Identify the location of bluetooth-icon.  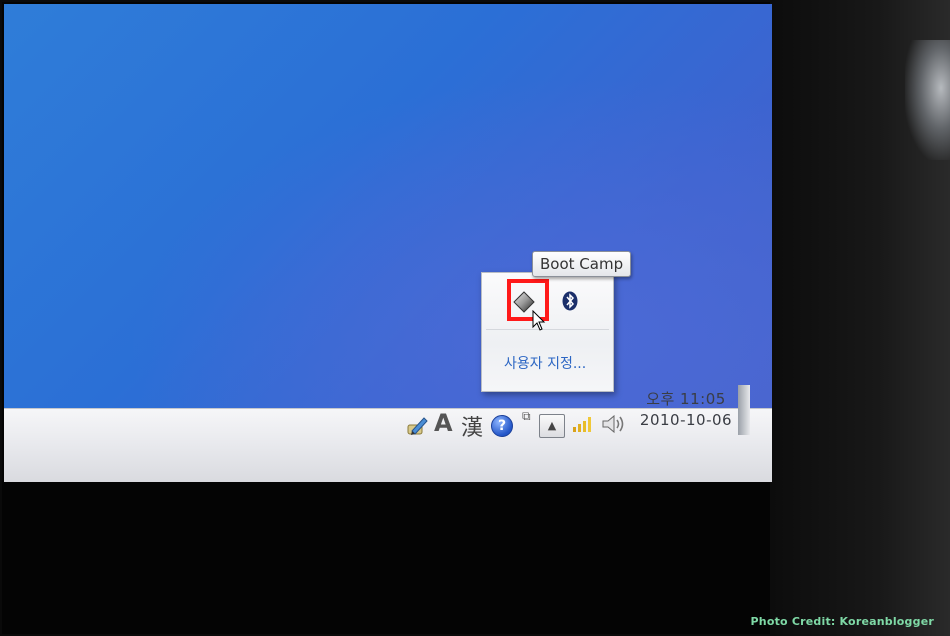
(570, 301).